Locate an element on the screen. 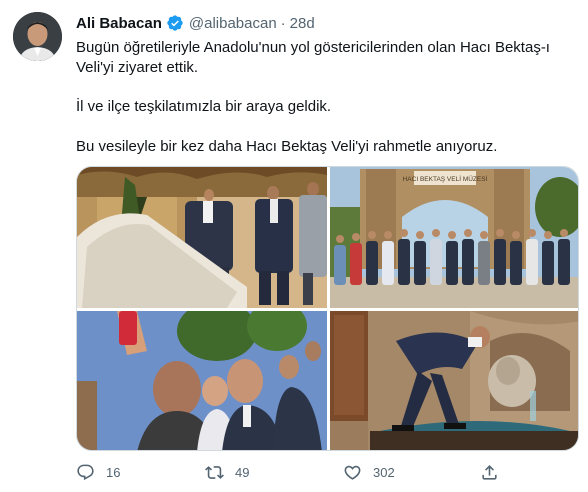 Image resolution: width=588 pixels, height=492 pixels. tweet-header: Ali Babacan @alibabacan · 28d is located at coordinates (195, 23).